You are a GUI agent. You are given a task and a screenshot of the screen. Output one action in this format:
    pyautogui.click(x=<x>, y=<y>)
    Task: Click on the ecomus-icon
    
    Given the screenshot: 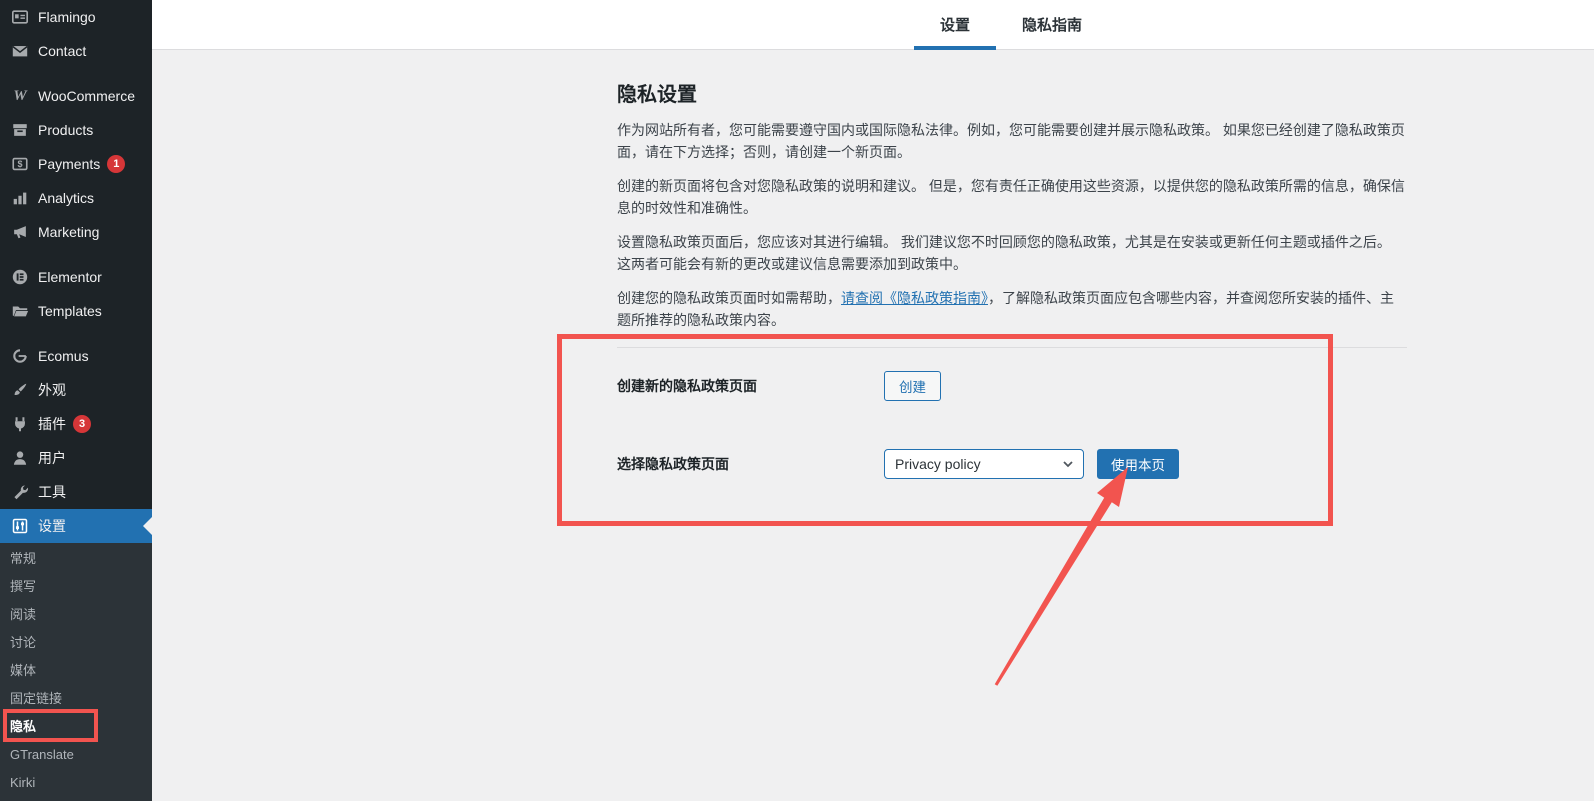 What is the action you would take?
    pyautogui.click(x=20, y=356)
    